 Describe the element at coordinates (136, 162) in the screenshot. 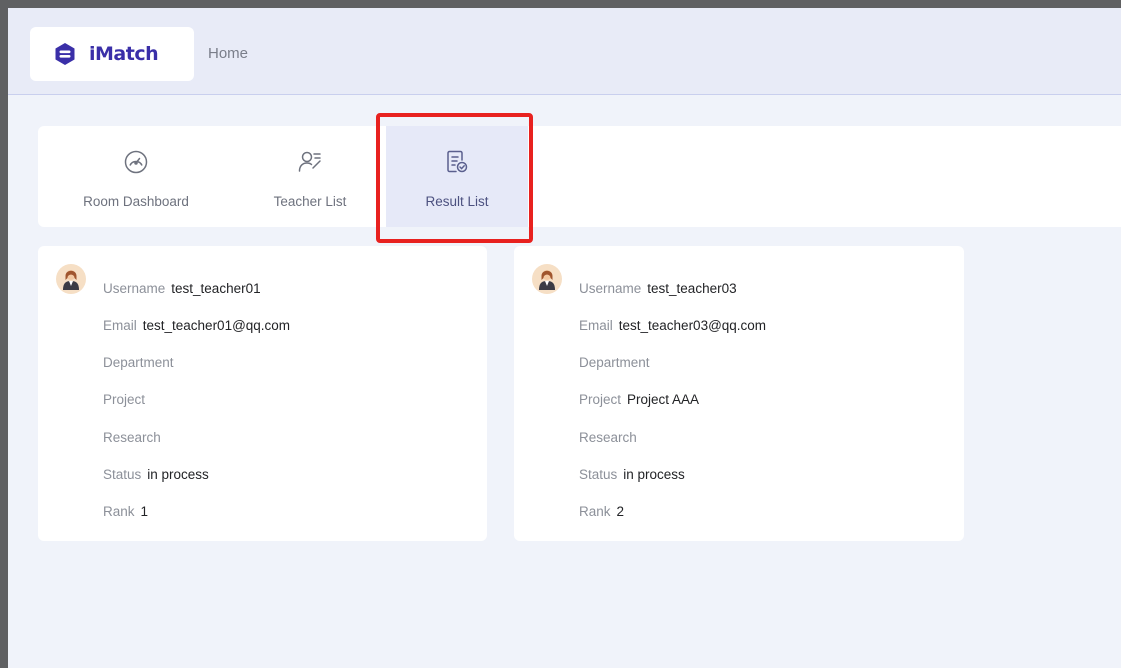

I see `gauge-icon` at that location.